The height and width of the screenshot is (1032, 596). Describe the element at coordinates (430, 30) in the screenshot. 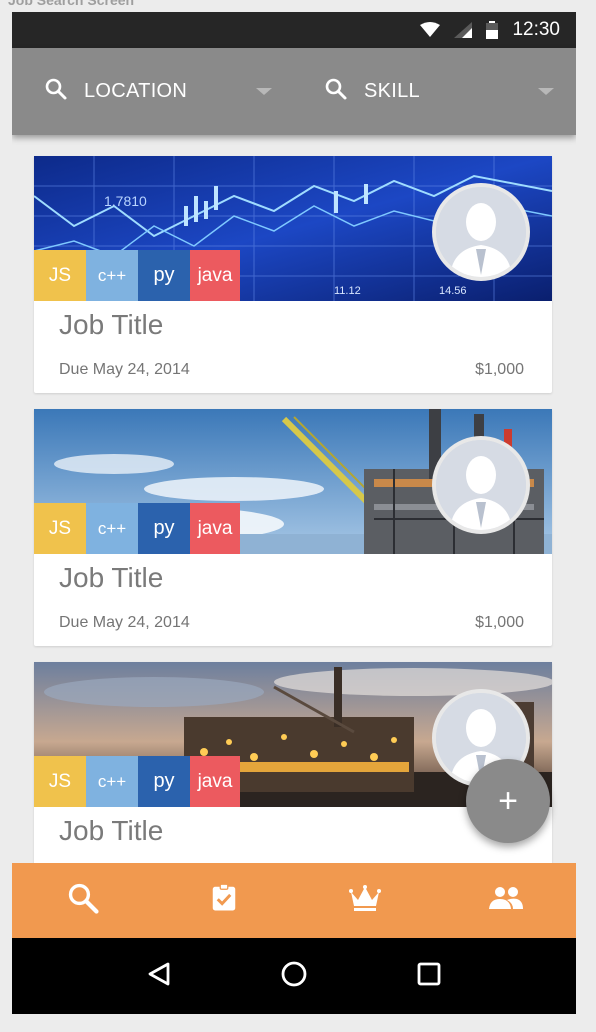

I see `wifi-icon` at that location.